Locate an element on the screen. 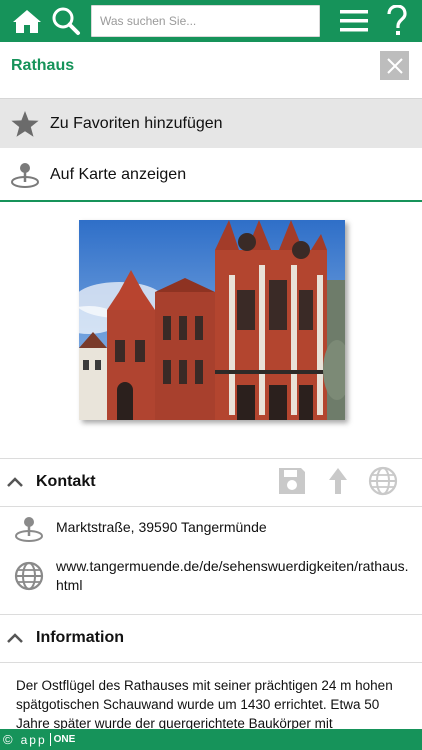 This screenshot has width=422, height=750. brand-one-text: ONE is located at coordinates (64, 739).